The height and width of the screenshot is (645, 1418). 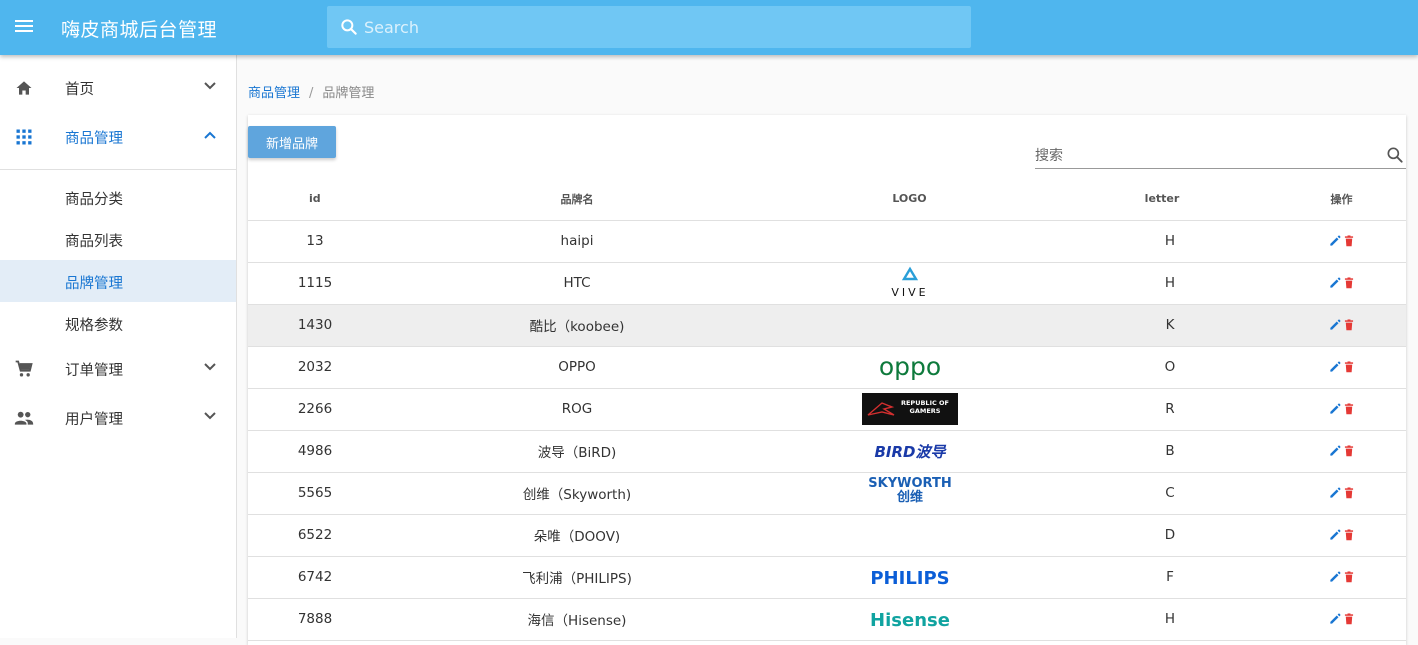 I want to click on table-row: 13 haipi H, so click(x=827, y=241).